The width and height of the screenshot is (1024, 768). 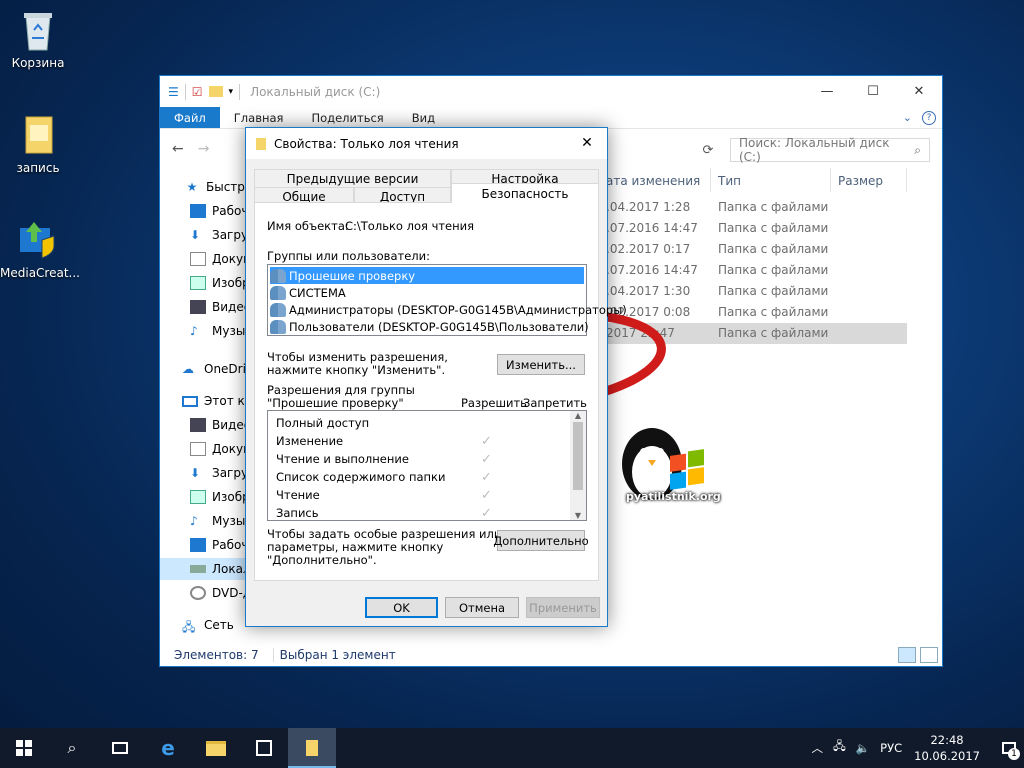 What do you see at coordinates (178, 149) in the screenshot?
I see `back-icon: ←` at bounding box center [178, 149].